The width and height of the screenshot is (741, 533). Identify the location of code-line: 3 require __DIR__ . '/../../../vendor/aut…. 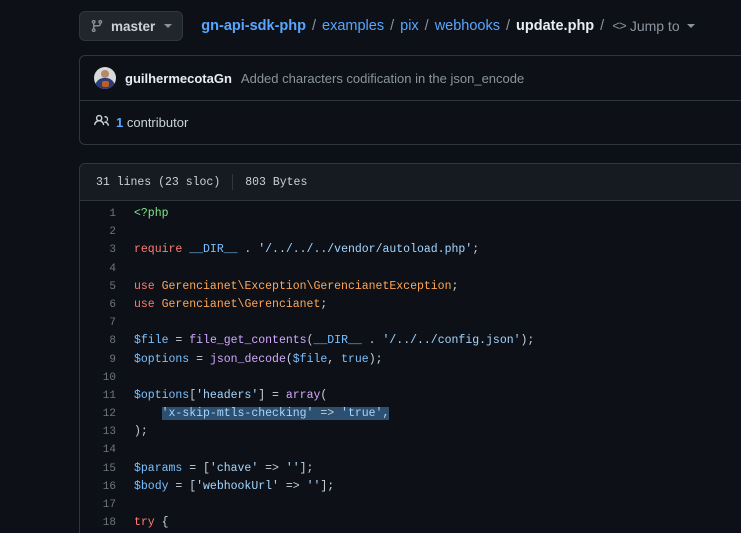
(410, 250).